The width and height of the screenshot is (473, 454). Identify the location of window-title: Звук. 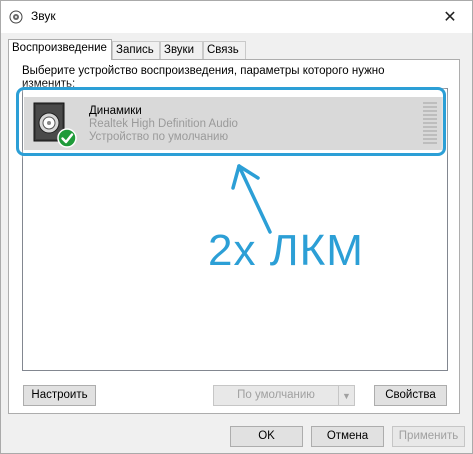
(43, 16).